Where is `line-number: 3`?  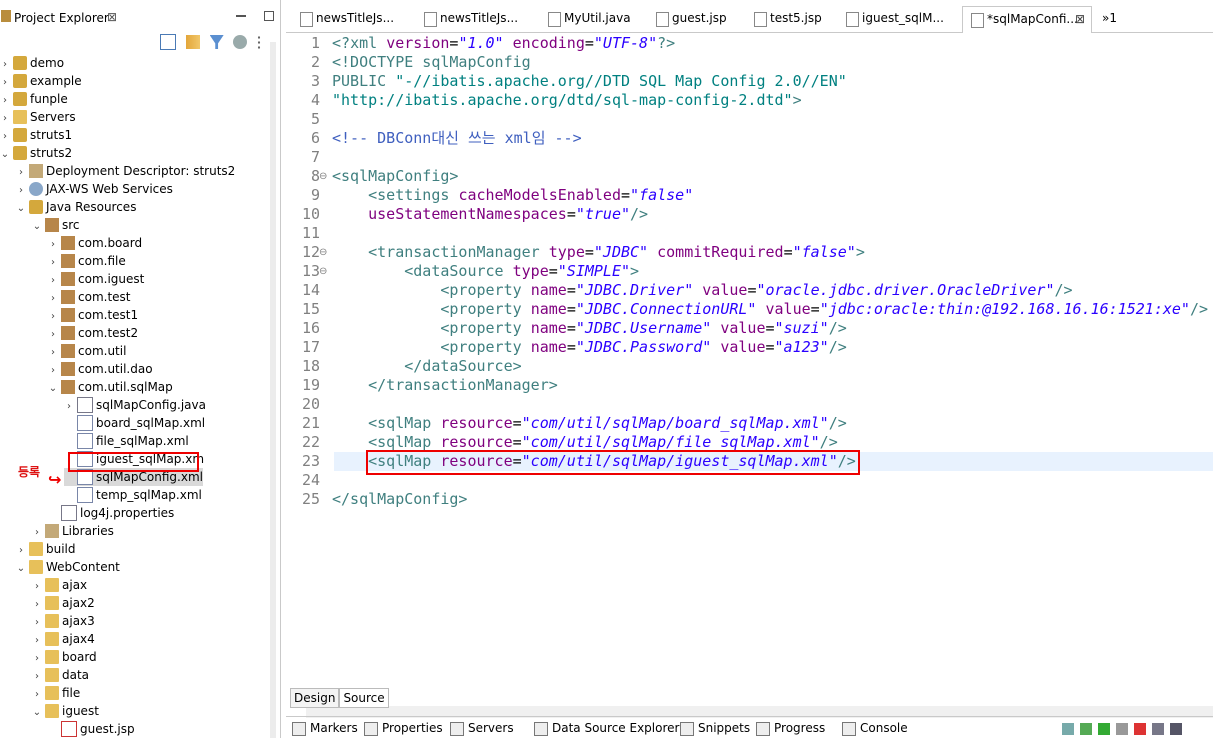 line-number: 3 is located at coordinates (315, 81).